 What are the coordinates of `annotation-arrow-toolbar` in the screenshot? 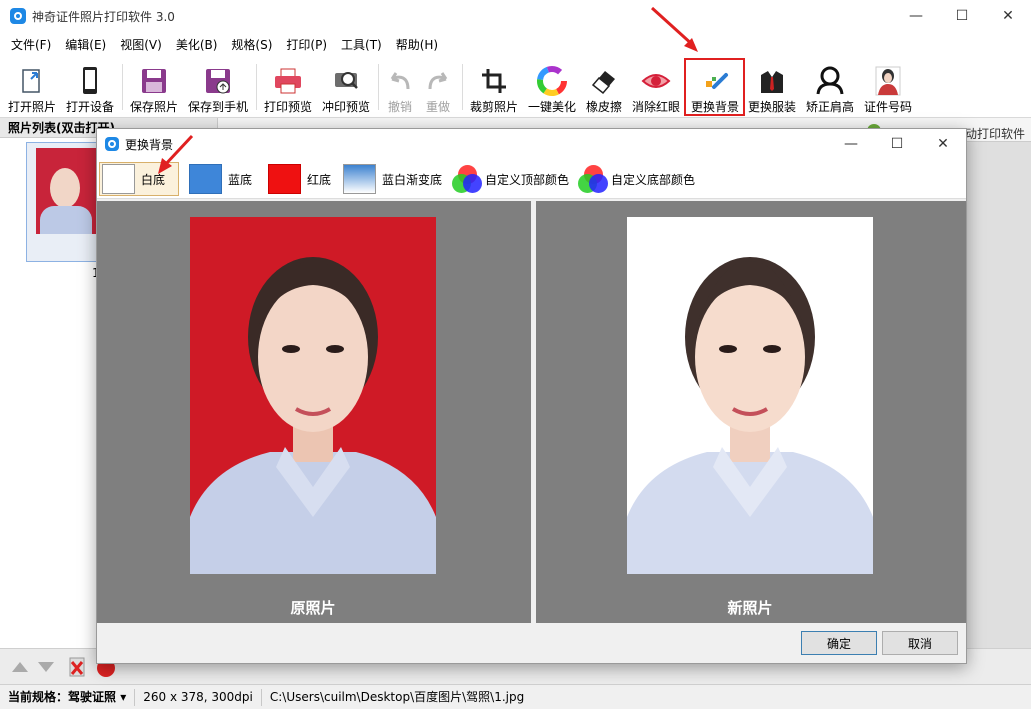 It's located at (674, 29).